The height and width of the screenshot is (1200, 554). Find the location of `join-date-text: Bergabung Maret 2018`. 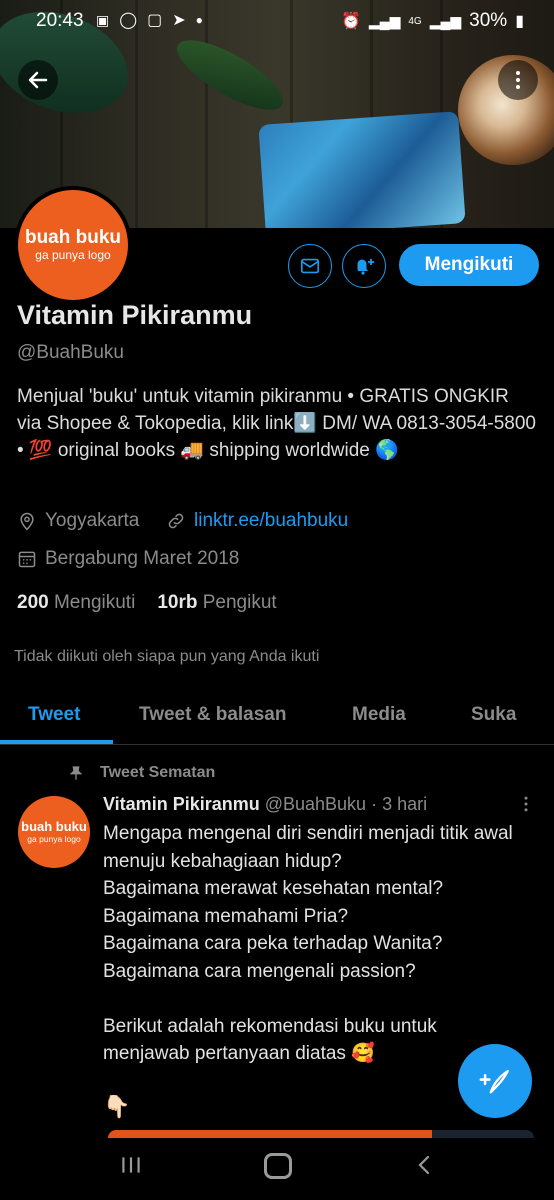

join-date-text: Bergabung Maret 2018 is located at coordinates (142, 558).